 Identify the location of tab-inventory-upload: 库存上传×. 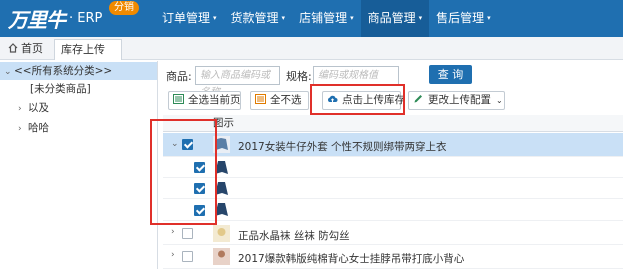
(88, 57).